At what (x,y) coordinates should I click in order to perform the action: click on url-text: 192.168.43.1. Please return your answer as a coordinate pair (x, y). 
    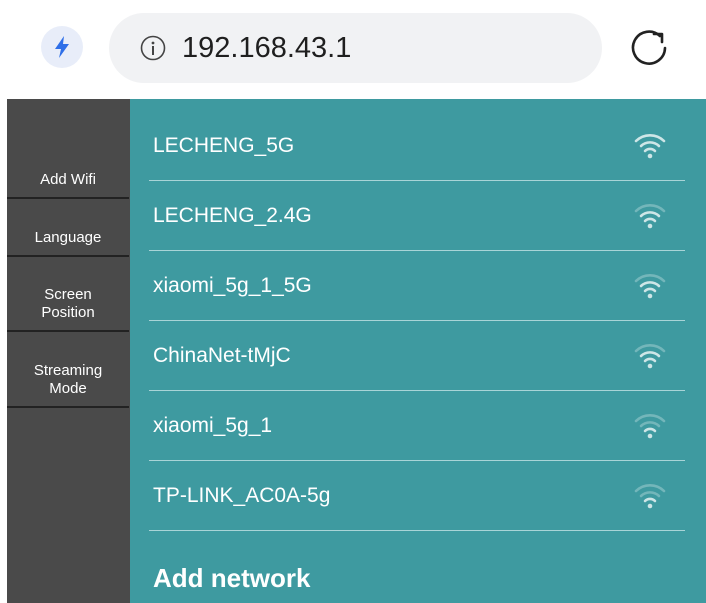
    Looking at the image, I should click on (266, 48).